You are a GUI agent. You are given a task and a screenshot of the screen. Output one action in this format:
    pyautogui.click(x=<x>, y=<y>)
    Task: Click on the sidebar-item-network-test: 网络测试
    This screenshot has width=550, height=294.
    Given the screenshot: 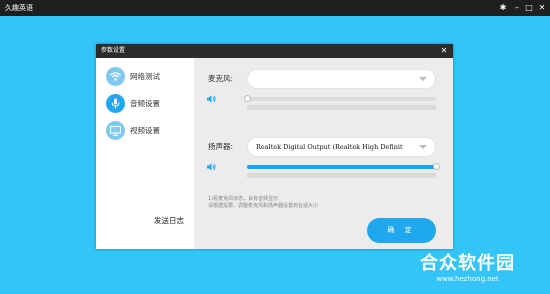 What is the action you would take?
    pyautogui.click(x=148, y=77)
    